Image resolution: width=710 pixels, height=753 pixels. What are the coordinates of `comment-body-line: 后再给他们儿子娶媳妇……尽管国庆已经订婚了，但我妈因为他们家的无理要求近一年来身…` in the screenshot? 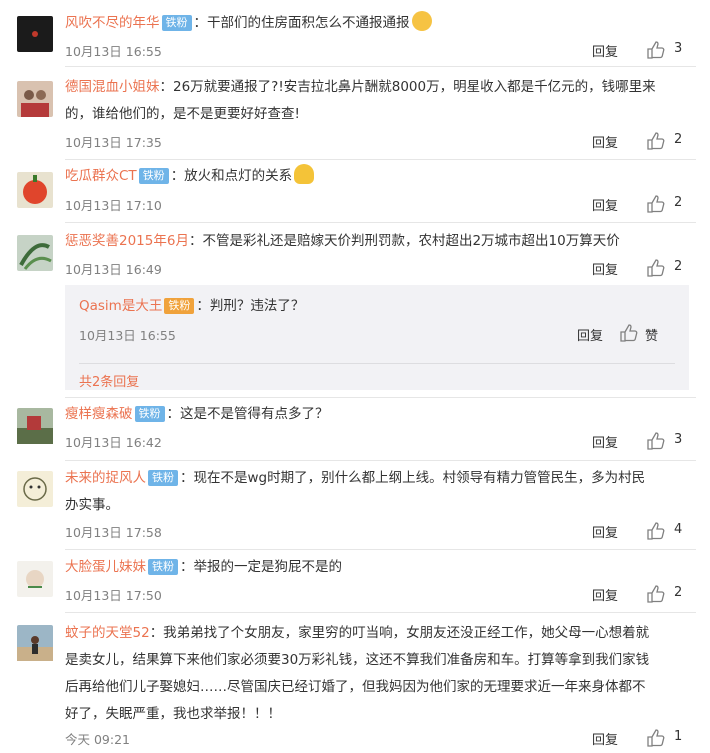 It's located at (355, 687).